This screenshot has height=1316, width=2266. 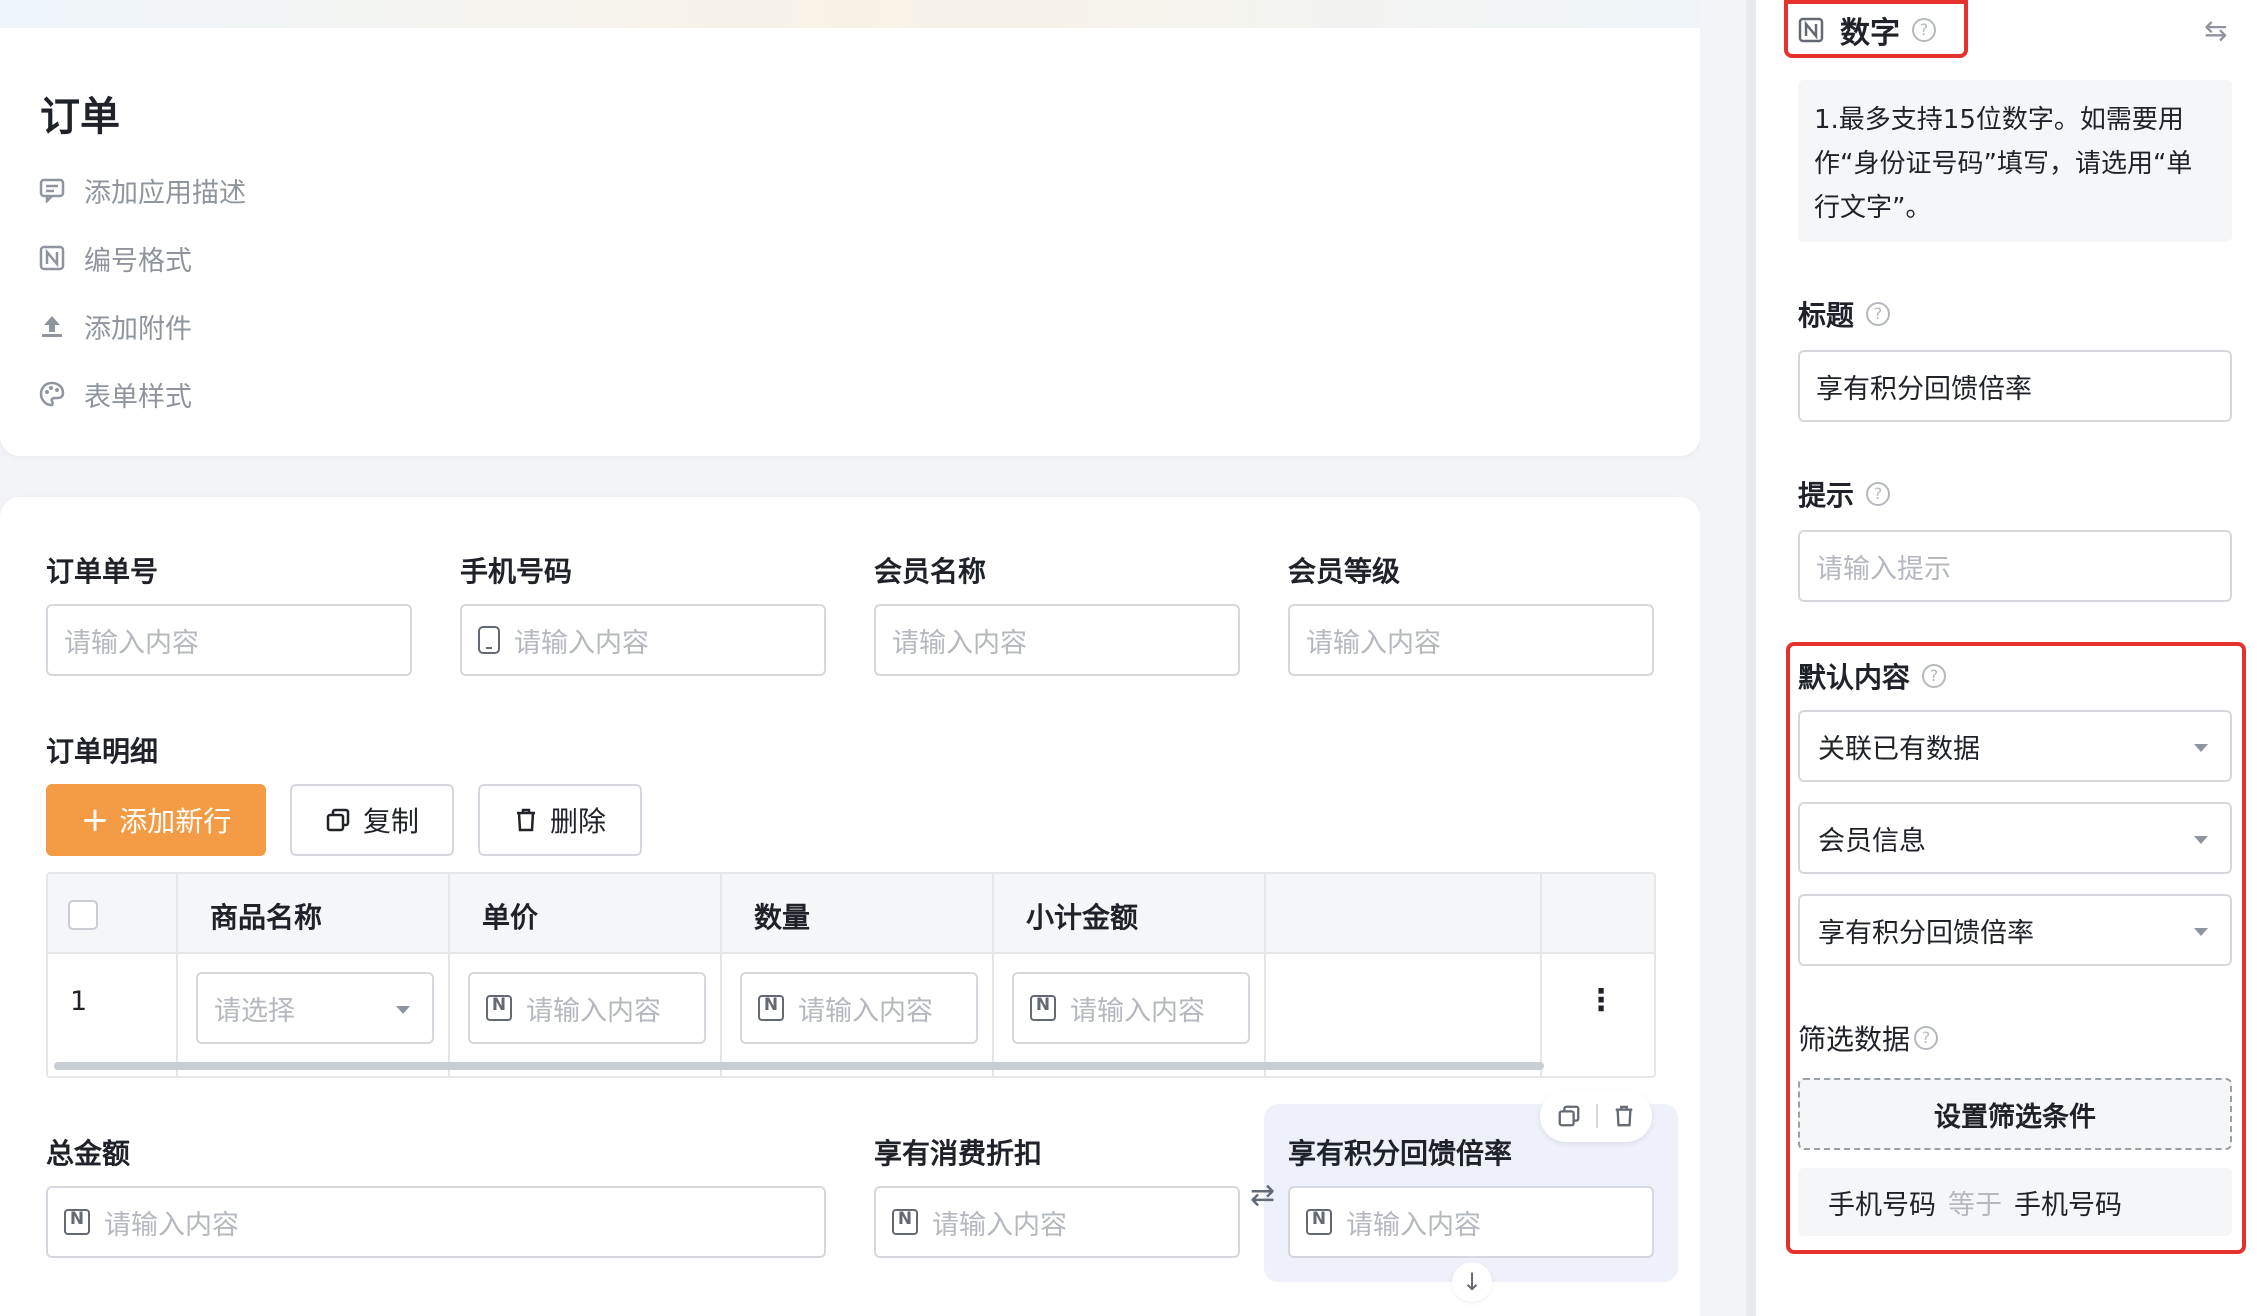 I want to click on column-header: 单价, so click(x=510, y=917).